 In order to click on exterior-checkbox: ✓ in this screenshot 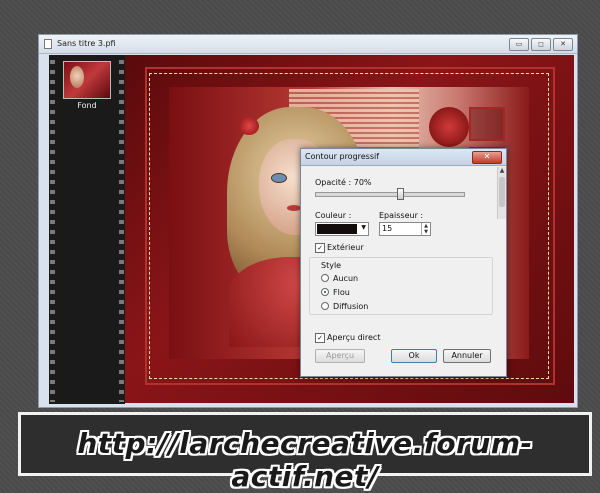, I will do `click(320, 248)`.